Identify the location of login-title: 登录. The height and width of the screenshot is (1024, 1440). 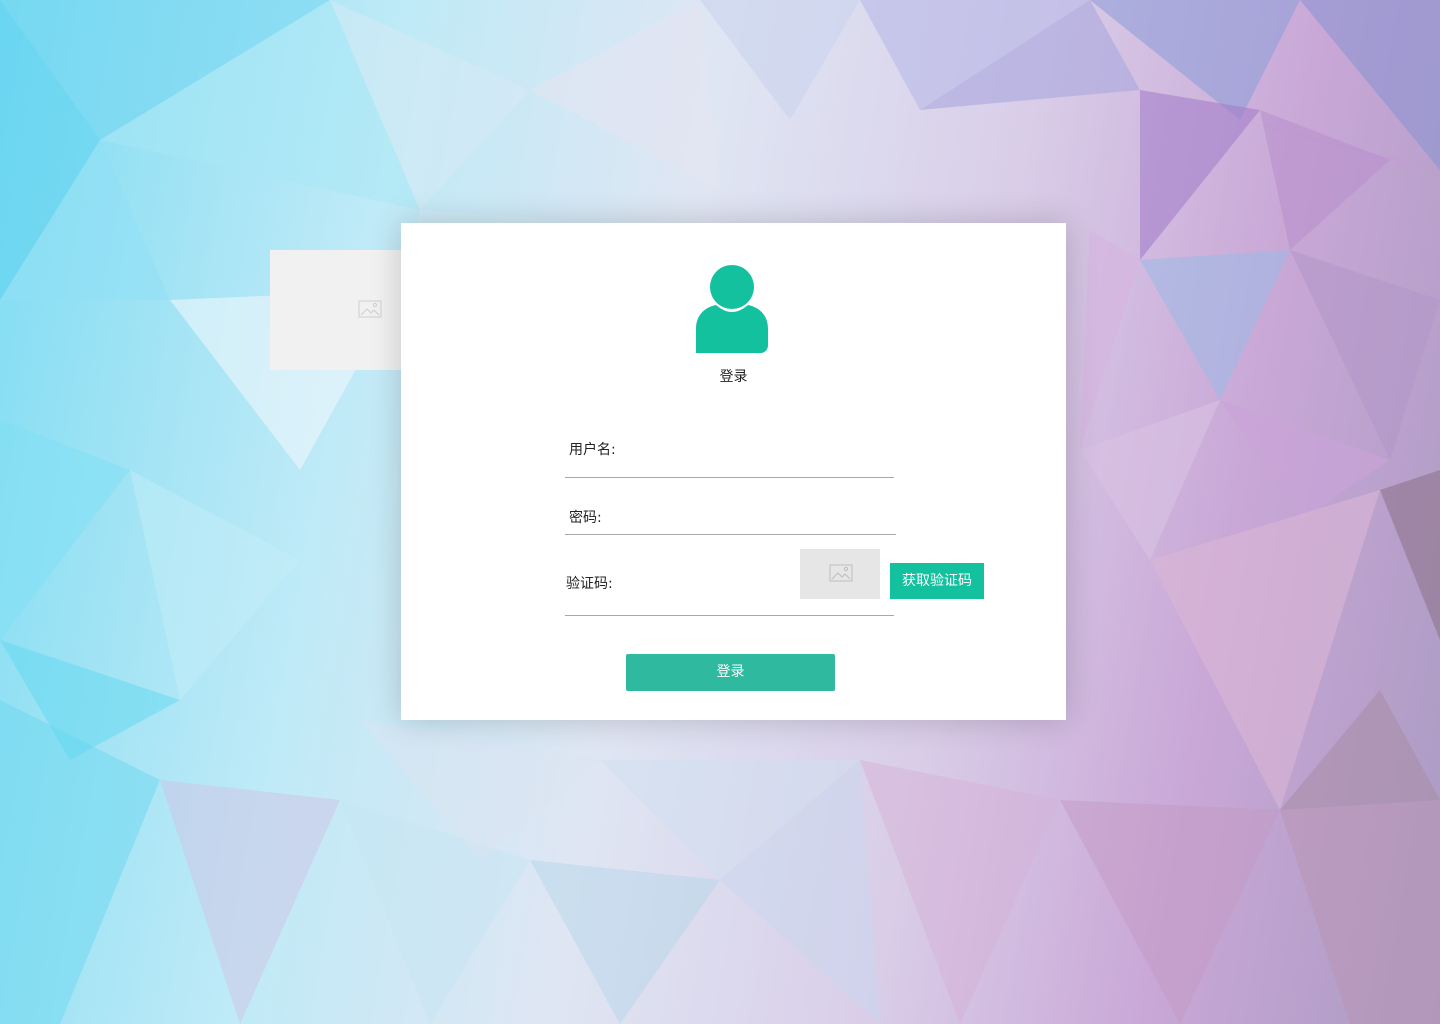
(733, 377).